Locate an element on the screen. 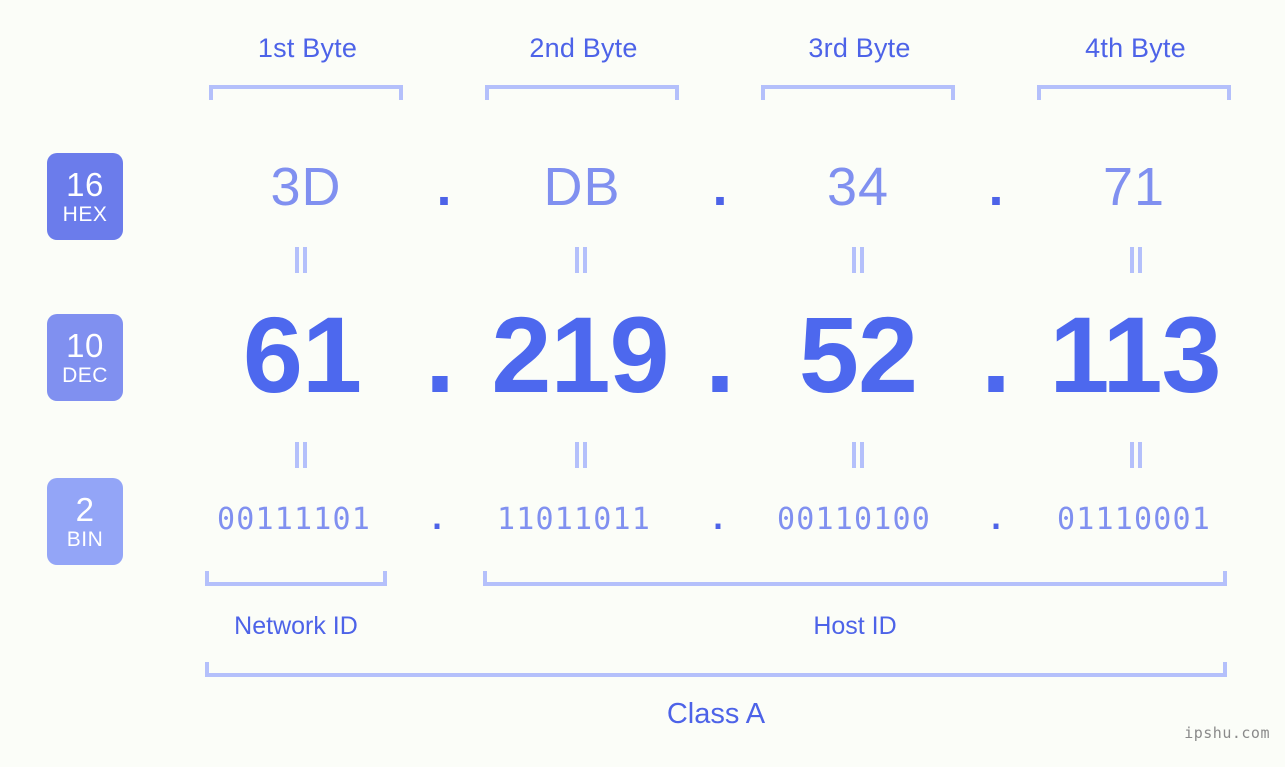 Image resolution: width=1285 pixels, height=767 pixels. base-badge-bin: 2 BIN is located at coordinates (85, 521).